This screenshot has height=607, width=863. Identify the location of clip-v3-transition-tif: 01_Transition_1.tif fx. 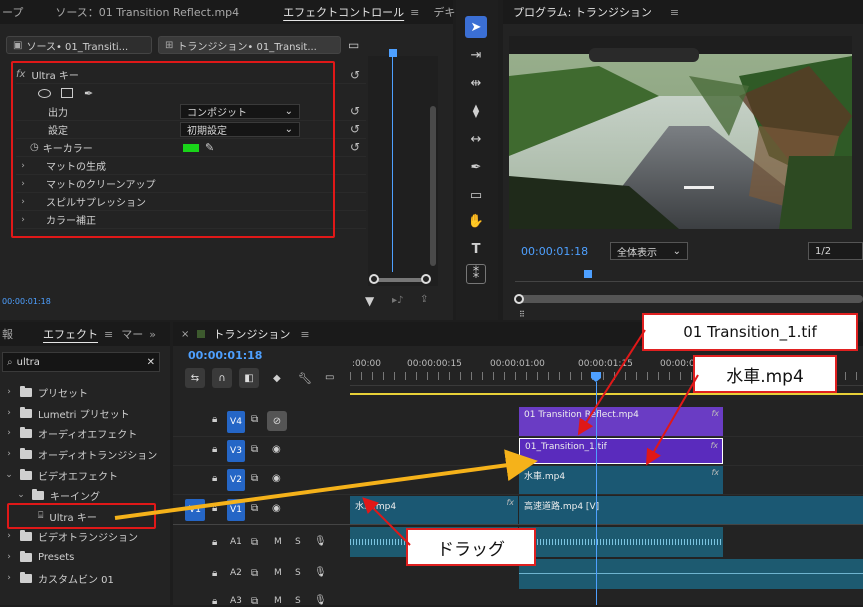
(621, 451).